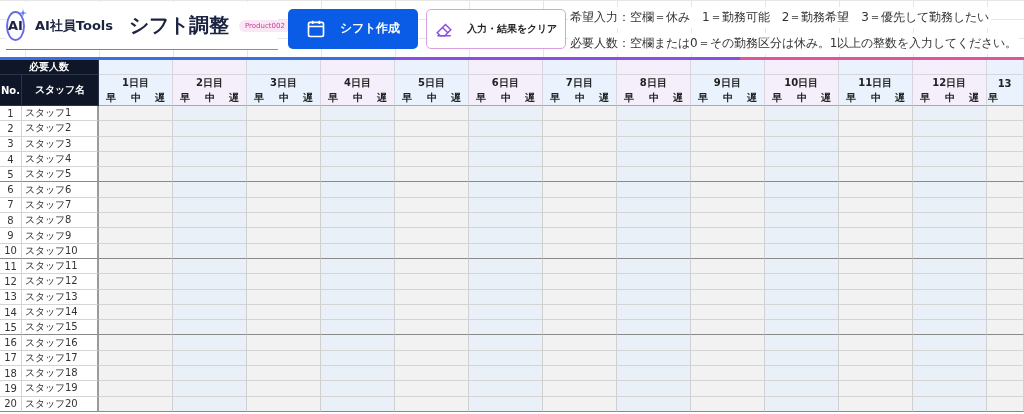 The height and width of the screenshot is (414, 1024). I want to click on sparkle-icon, so click(22, 12).